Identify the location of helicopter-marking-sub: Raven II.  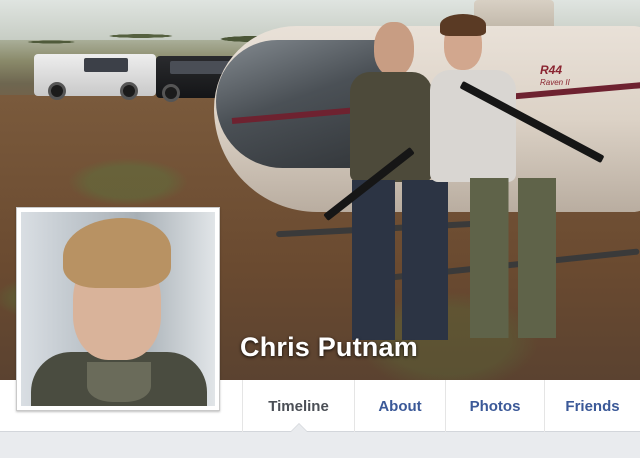
(555, 82).